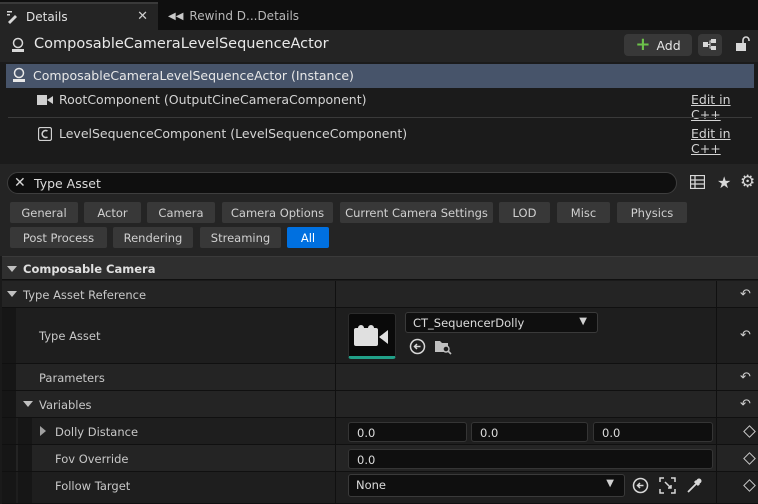  Describe the element at coordinates (653, 432) in the screenshot. I see `dolly-distance-z-field: 0.0` at that location.